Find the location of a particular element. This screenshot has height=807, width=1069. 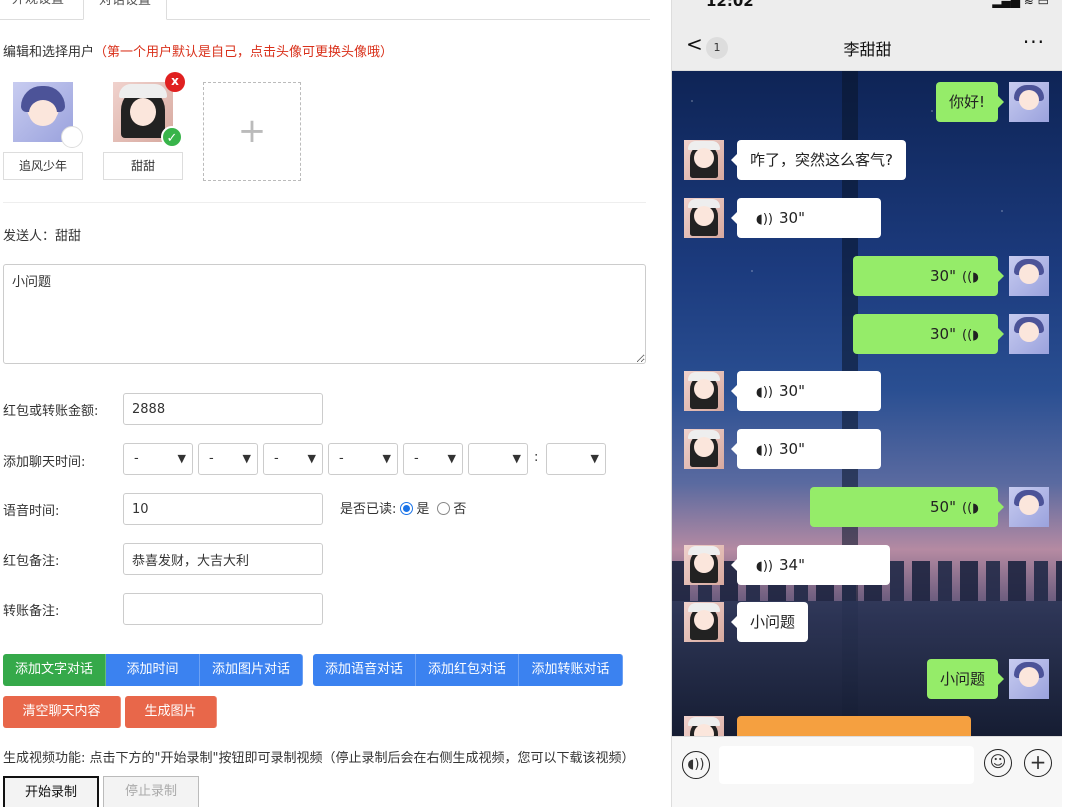

user-card-tiantian: x ✓ 甜甜 is located at coordinates (144, 126).